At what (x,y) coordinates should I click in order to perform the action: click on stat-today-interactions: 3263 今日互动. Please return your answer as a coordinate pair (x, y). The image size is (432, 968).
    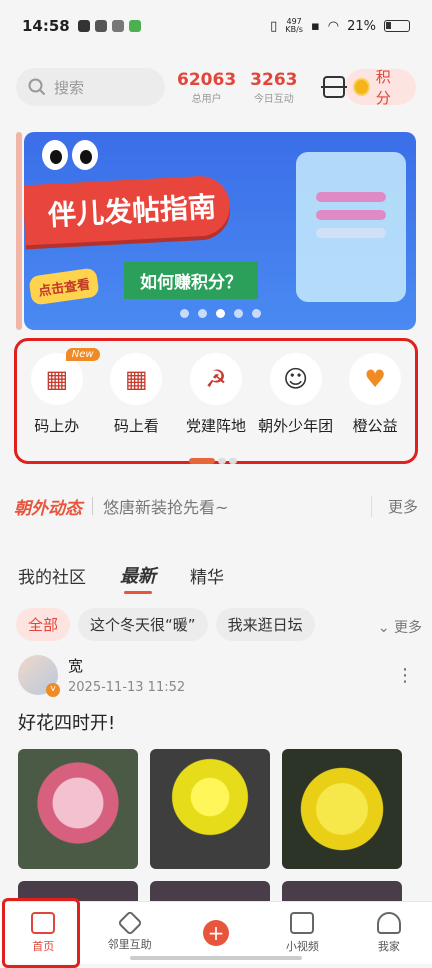
    Looking at the image, I should click on (273, 87).